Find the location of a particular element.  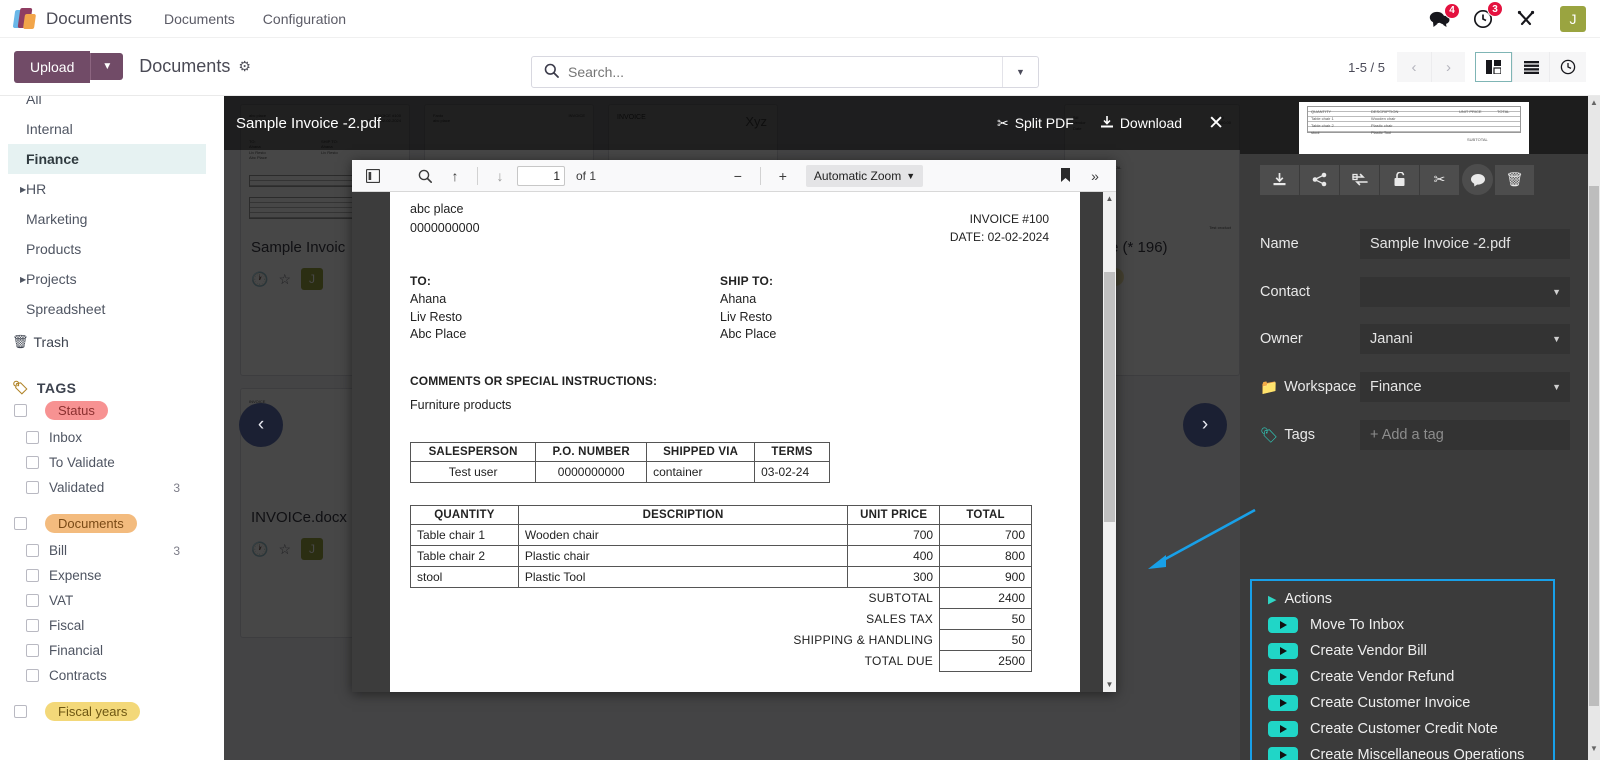

action-create-vendor-refund: Create Vendor Refund is located at coordinates (1410, 677).